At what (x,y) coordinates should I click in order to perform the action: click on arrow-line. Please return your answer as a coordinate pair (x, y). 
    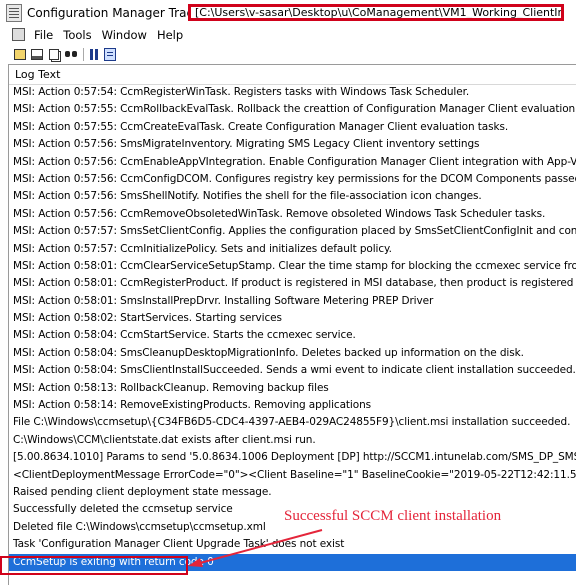
    Looking at the image, I should click on (261, 546).